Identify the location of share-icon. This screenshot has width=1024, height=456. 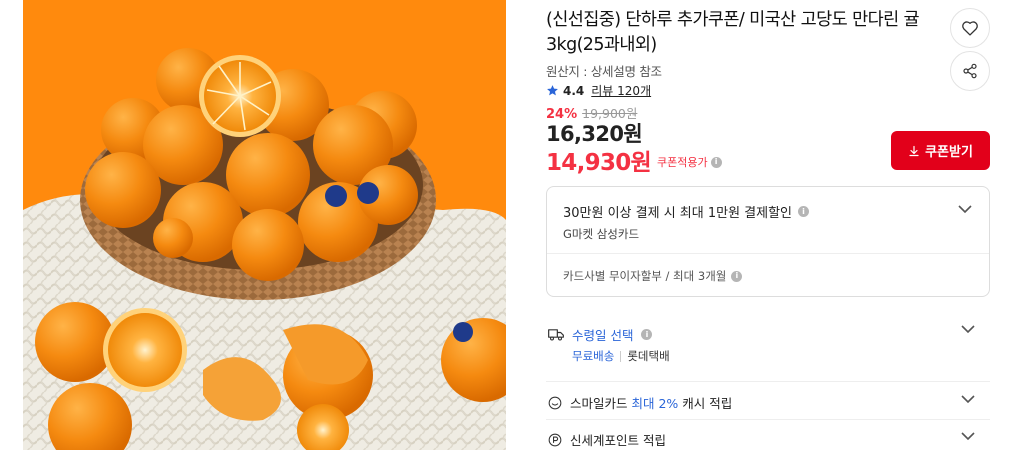
(970, 71).